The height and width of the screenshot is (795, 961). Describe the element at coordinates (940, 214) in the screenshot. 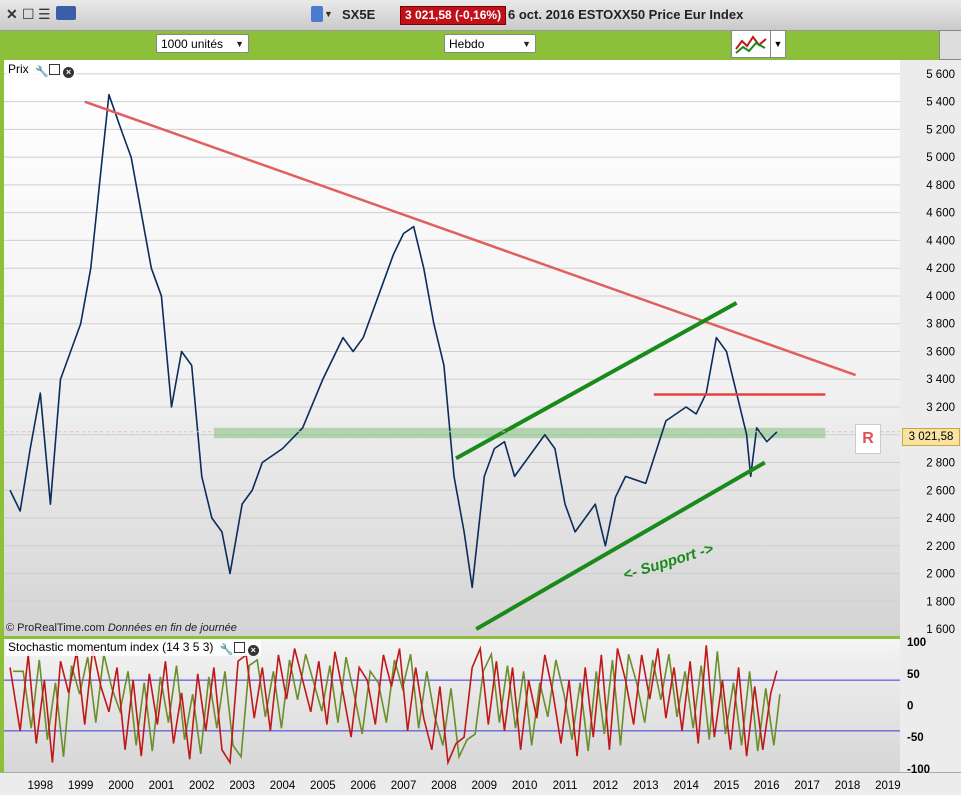

I see `y-tick-label: 4 600` at that location.